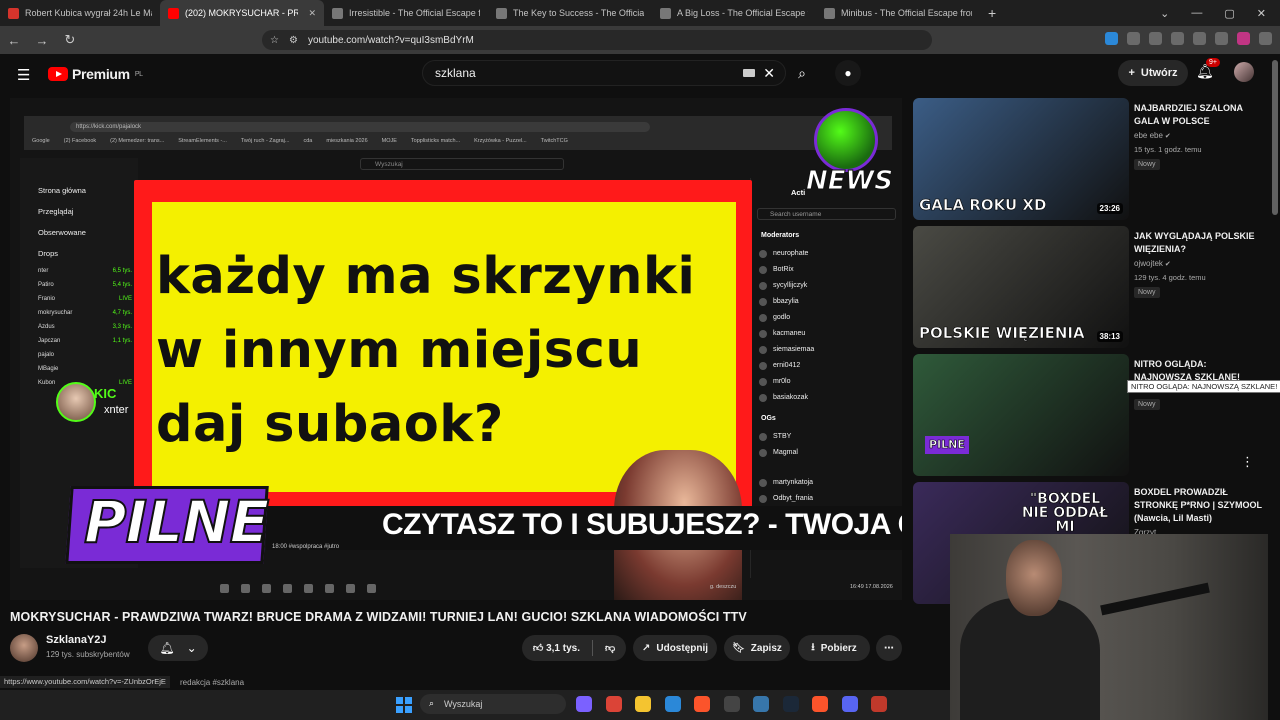  I want to click on minimize-icon: —, so click(1196, 13).